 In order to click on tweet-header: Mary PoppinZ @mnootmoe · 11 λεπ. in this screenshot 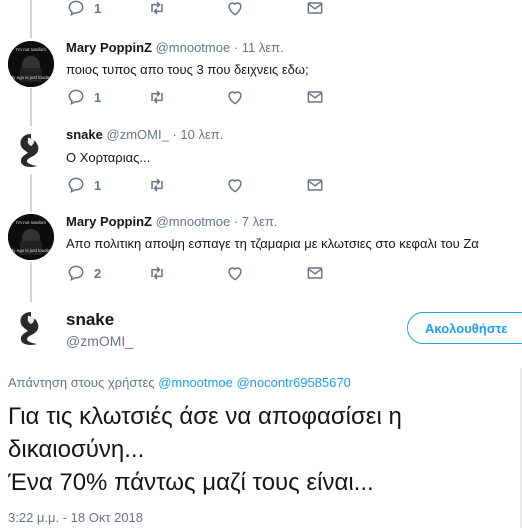, I will do `click(175, 47)`.